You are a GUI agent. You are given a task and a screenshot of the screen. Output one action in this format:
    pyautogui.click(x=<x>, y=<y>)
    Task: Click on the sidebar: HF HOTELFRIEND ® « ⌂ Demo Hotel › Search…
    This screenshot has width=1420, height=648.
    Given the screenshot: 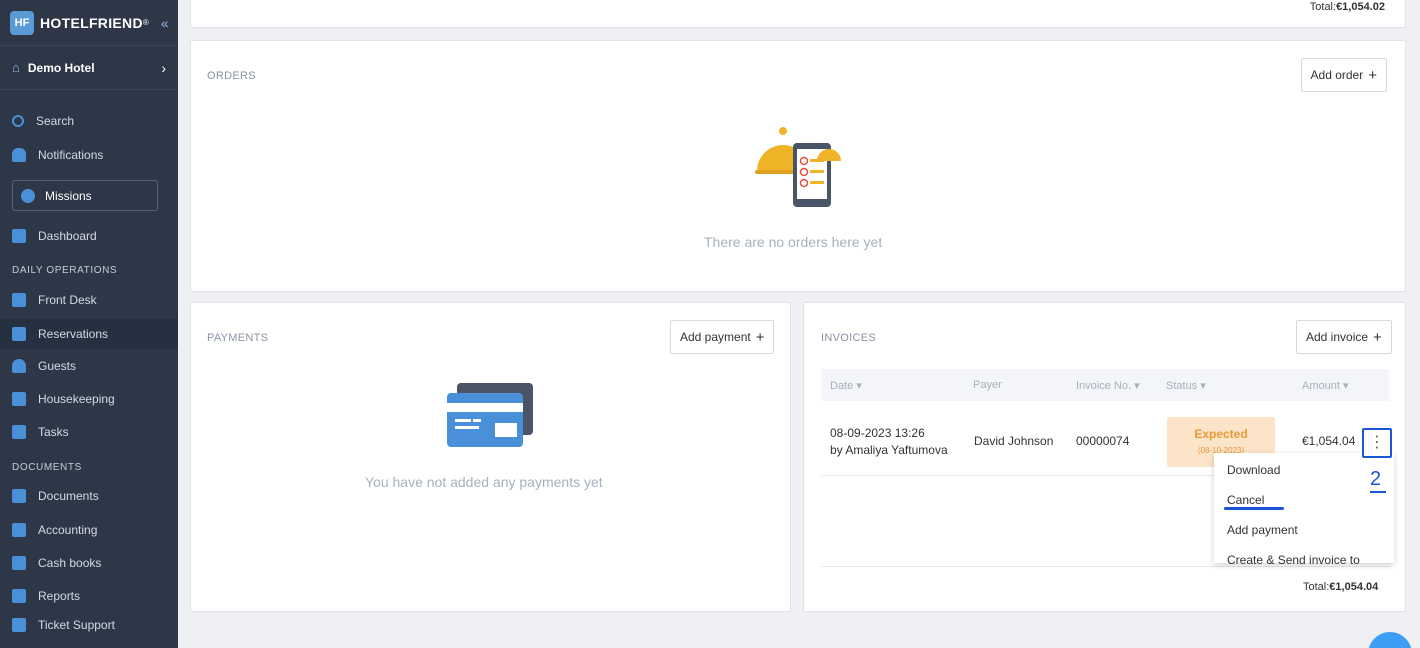 What is the action you would take?
    pyautogui.click(x=89, y=324)
    